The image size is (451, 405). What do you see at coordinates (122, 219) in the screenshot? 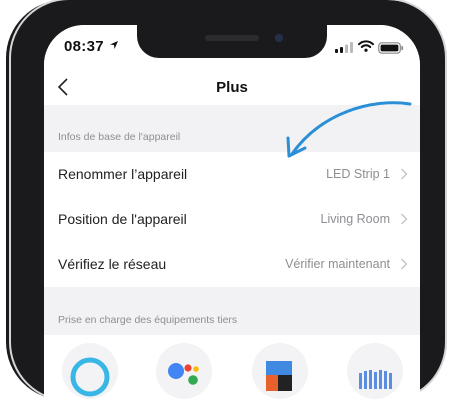
I see `device-location-label: Position de l'appareil` at bounding box center [122, 219].